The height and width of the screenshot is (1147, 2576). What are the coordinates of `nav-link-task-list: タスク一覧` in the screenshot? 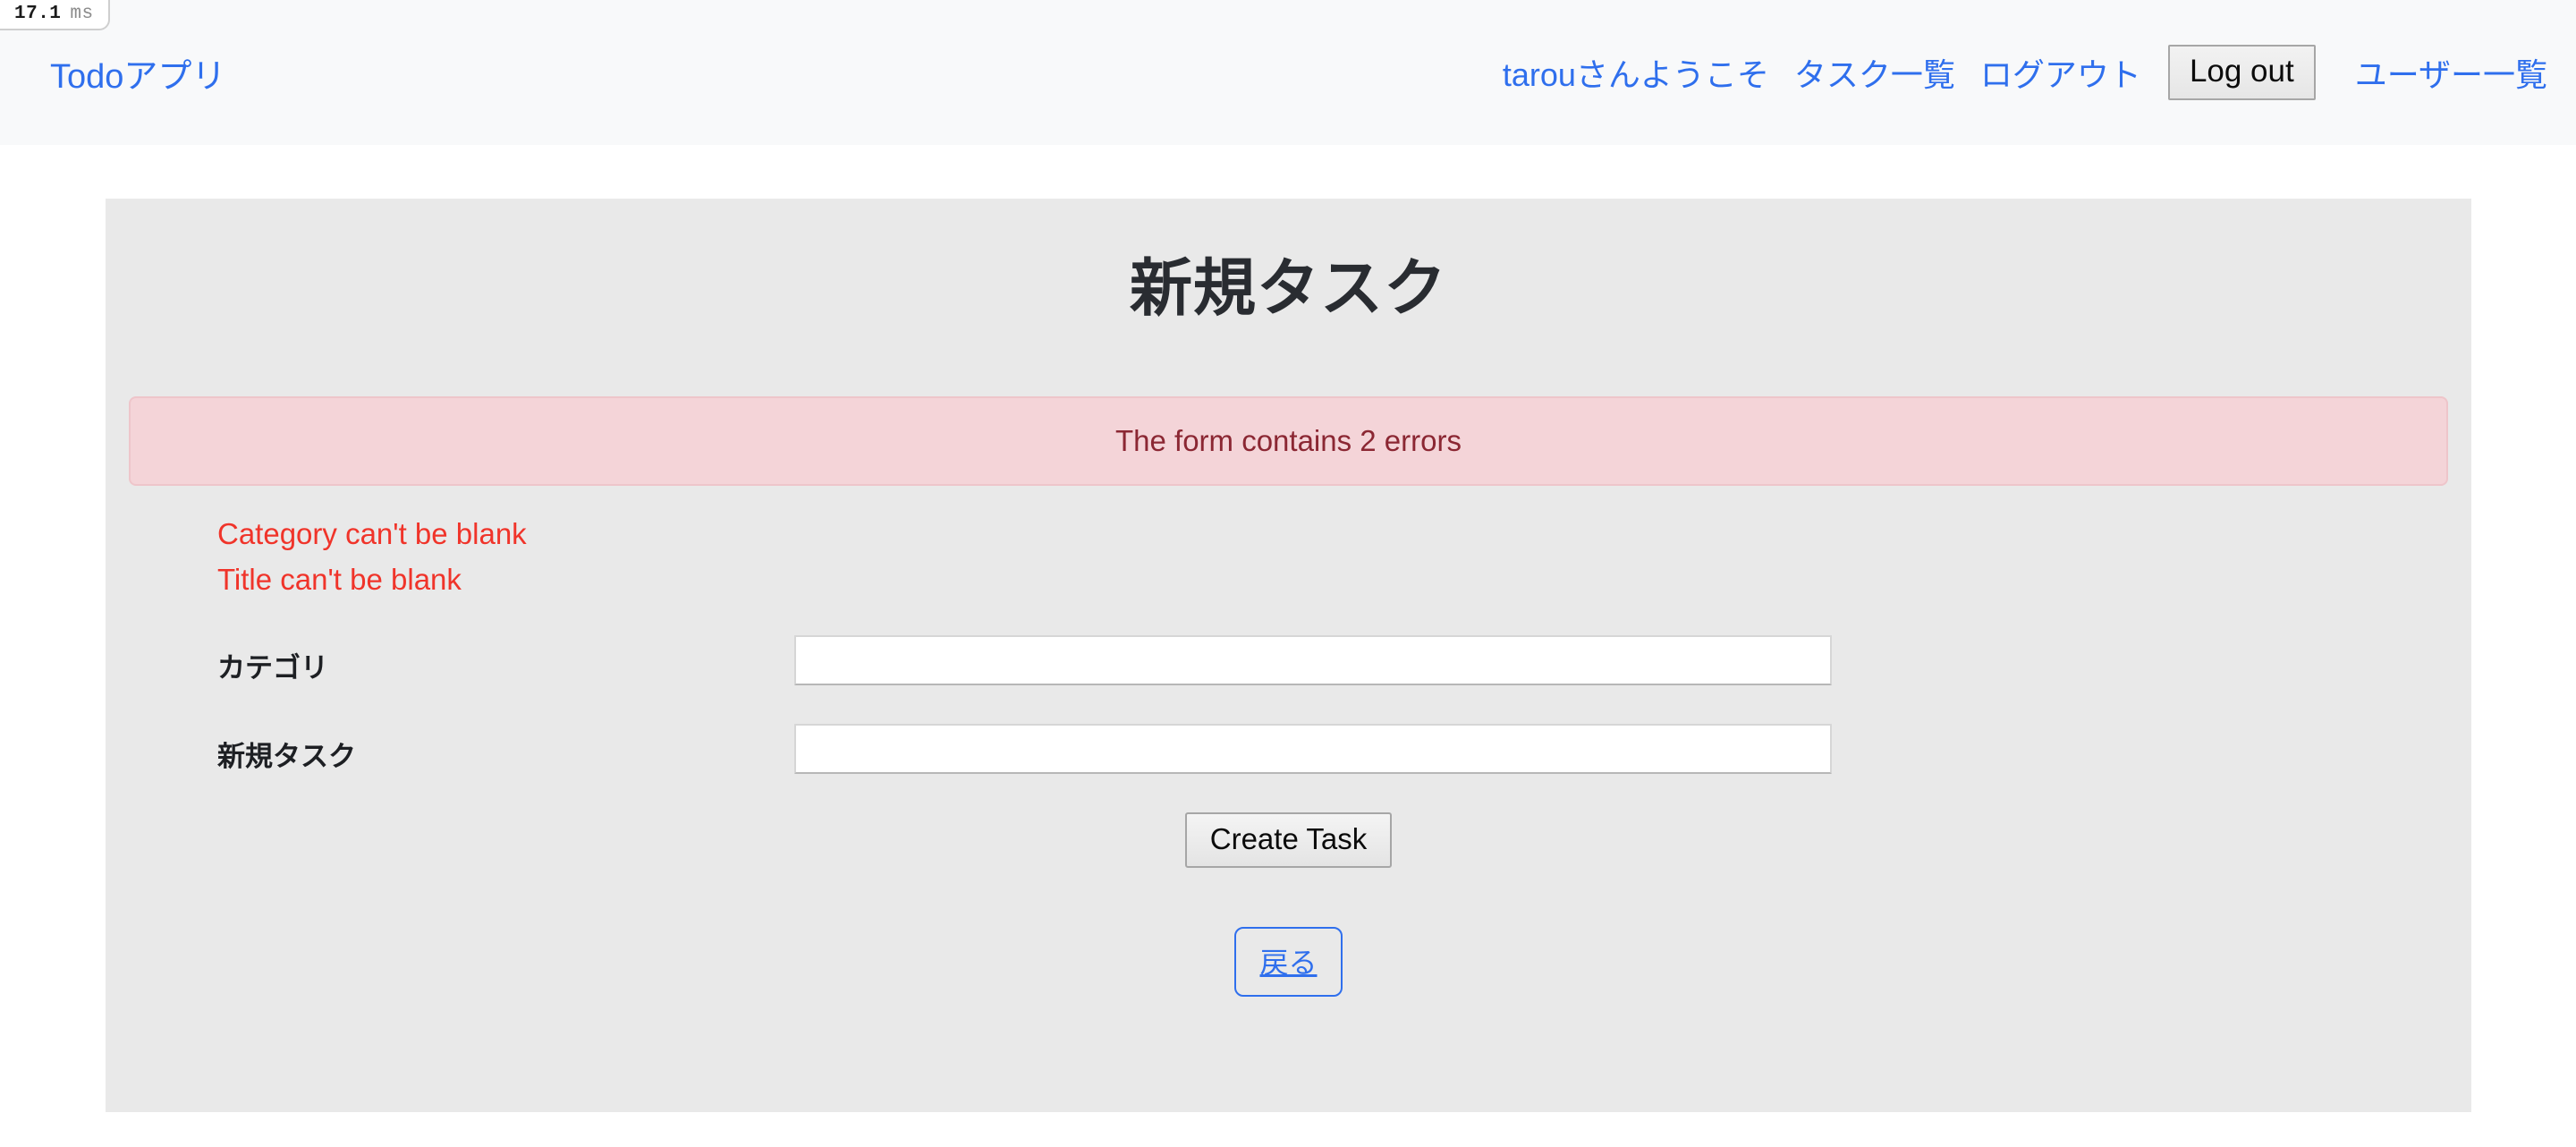 It's located at (1874, 72).